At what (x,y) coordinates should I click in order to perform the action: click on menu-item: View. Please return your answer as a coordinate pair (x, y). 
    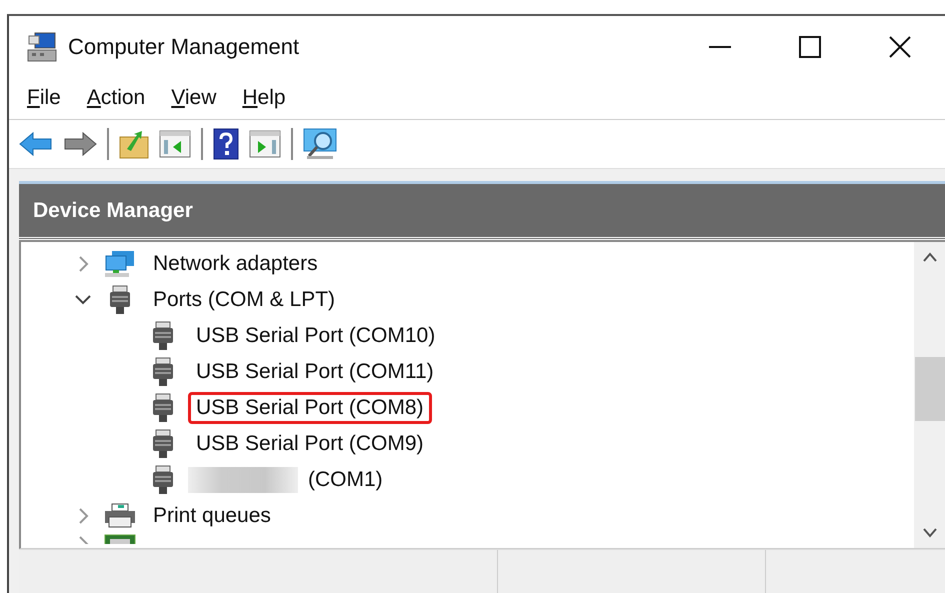
    Looking at the image, I should click on (193, 98).